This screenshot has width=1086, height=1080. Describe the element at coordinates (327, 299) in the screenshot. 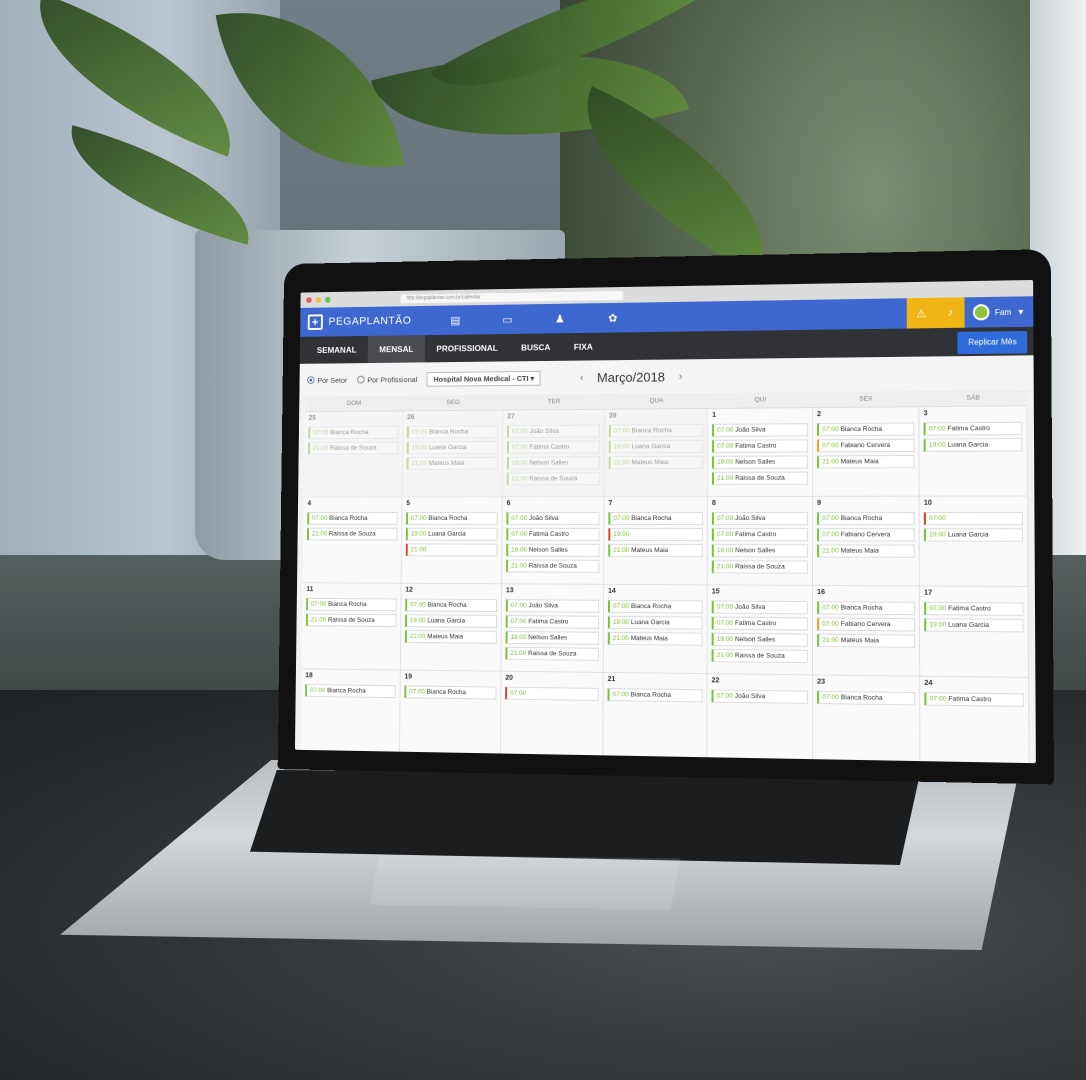

I see `maximize-window-icon` at that location.